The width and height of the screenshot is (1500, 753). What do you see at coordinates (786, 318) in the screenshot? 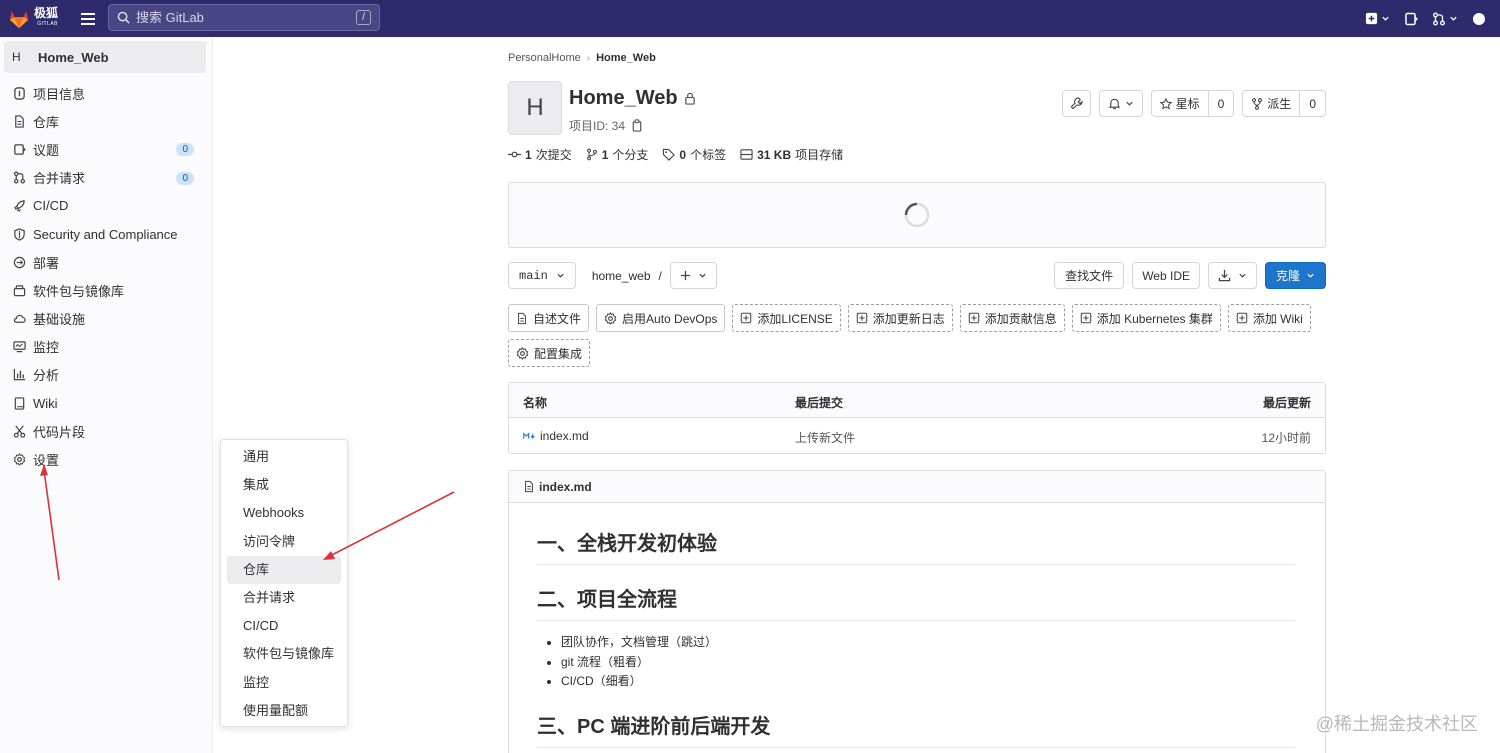
I see `add-license-button: 添加LICENSE` at bounding box center [786, 318].